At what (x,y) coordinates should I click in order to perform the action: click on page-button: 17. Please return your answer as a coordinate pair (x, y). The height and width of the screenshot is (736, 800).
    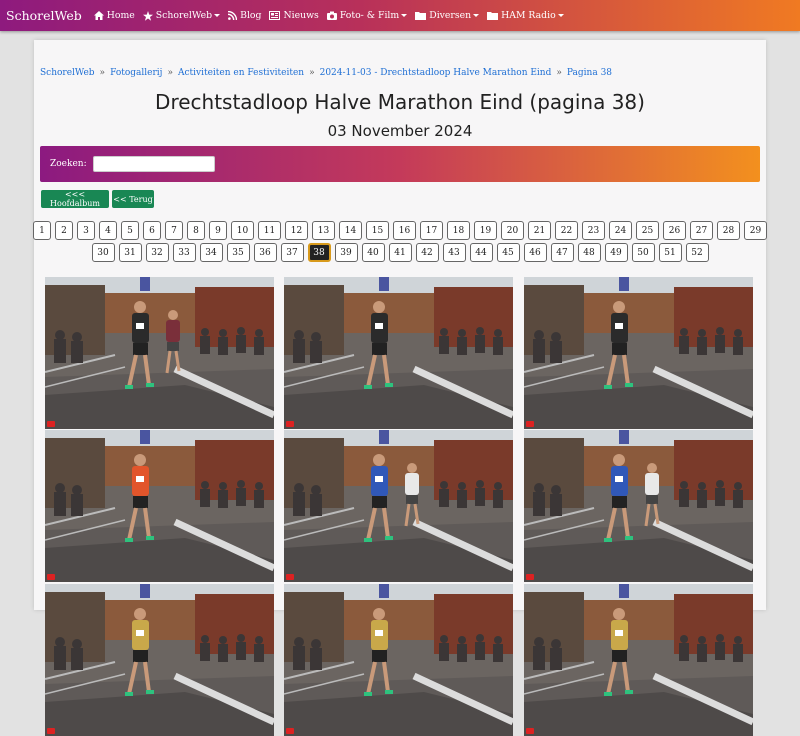
    Looking at the image, I should click on (431, 230).